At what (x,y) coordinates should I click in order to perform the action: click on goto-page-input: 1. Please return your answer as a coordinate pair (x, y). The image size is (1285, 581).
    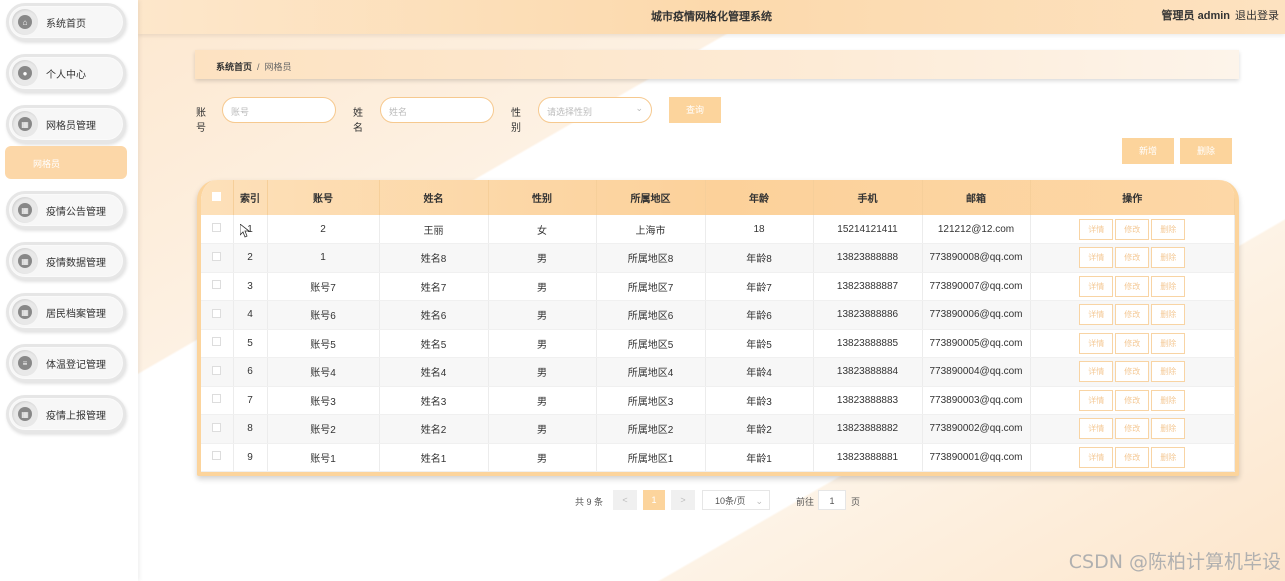
    Looking at the image, I should click on (832, 500).